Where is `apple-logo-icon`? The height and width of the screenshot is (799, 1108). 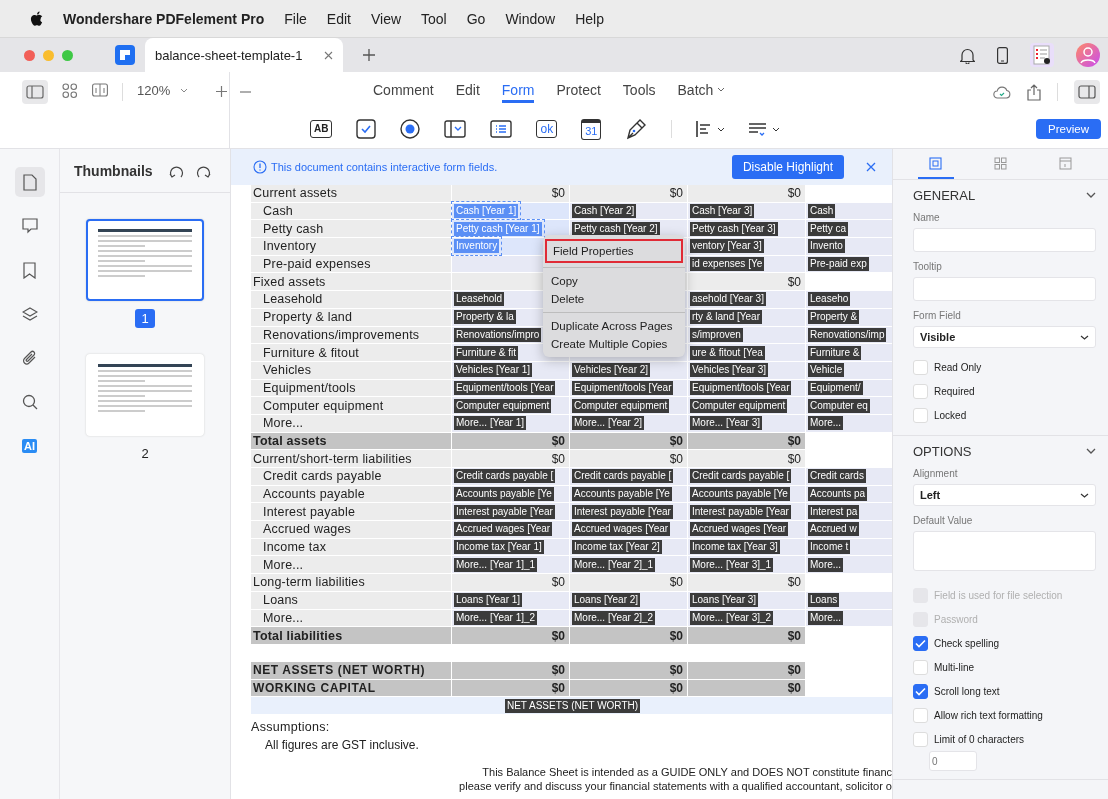
apple-logo-icon is located at coordinates (36, 18).